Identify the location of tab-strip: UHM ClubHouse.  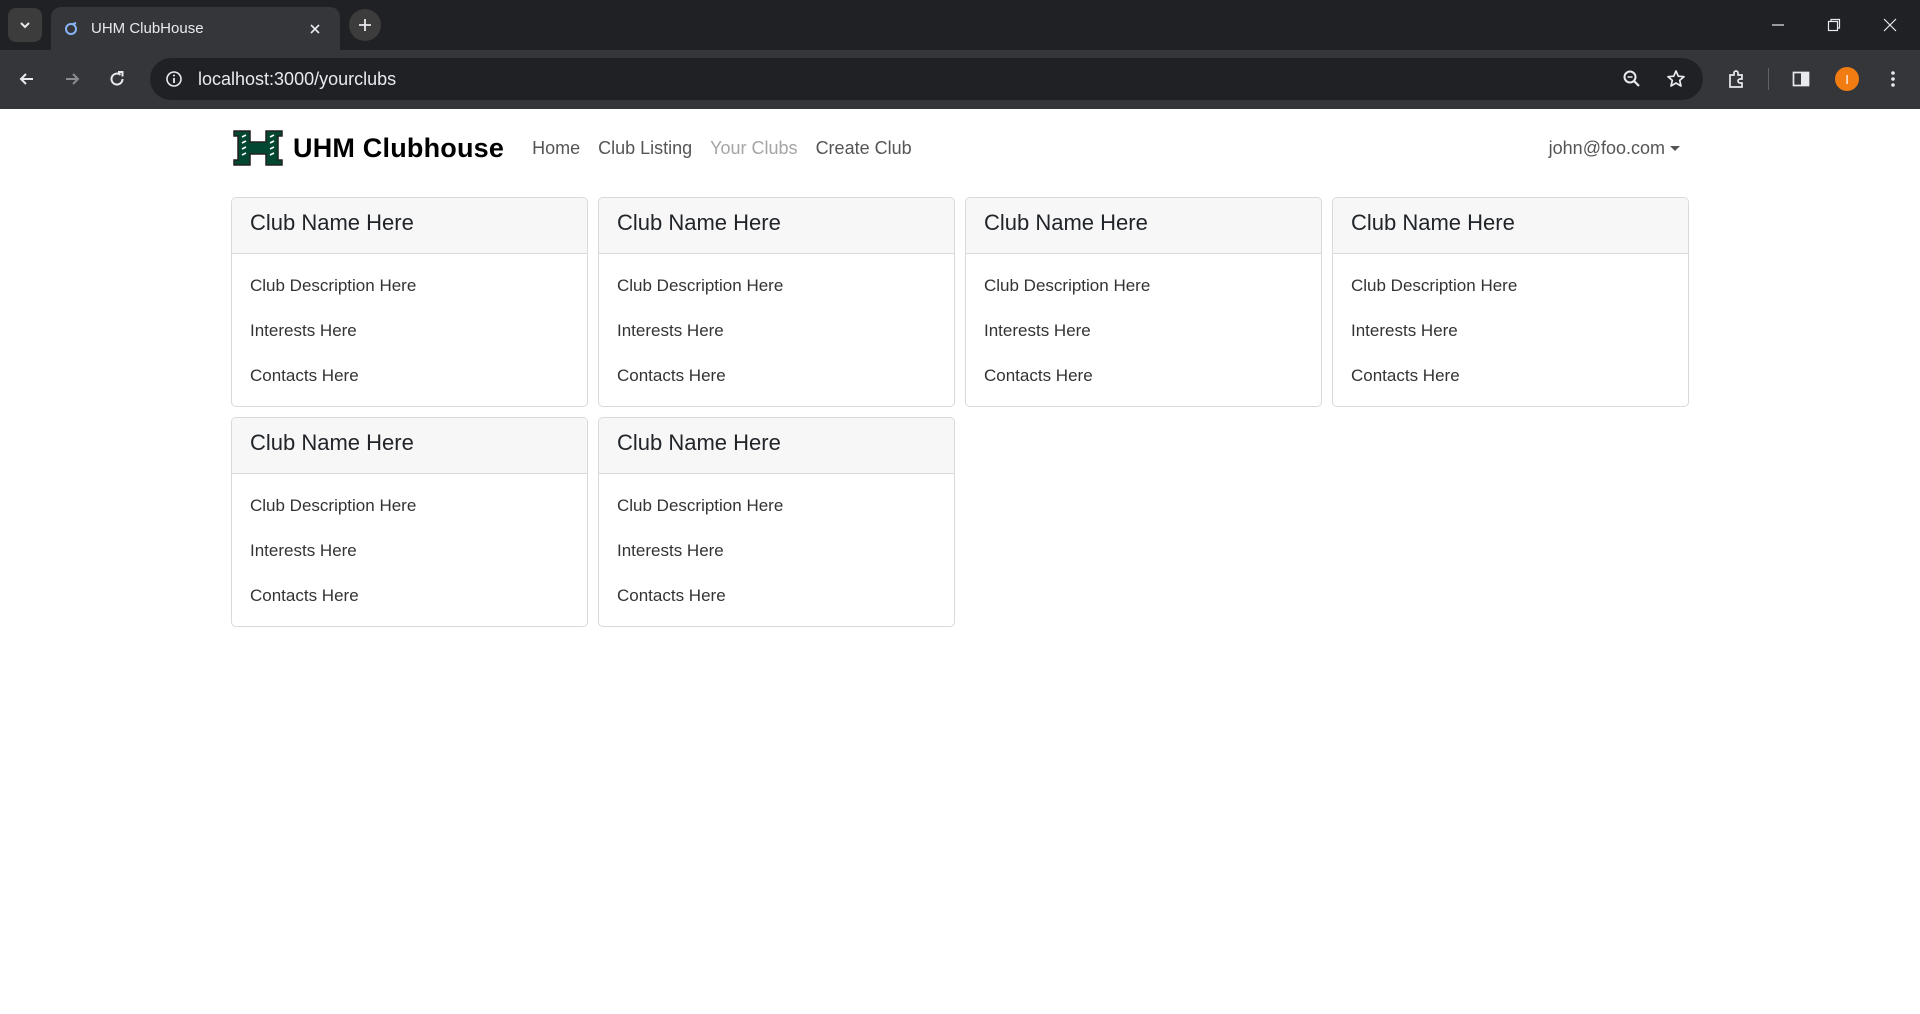
(960, 25).